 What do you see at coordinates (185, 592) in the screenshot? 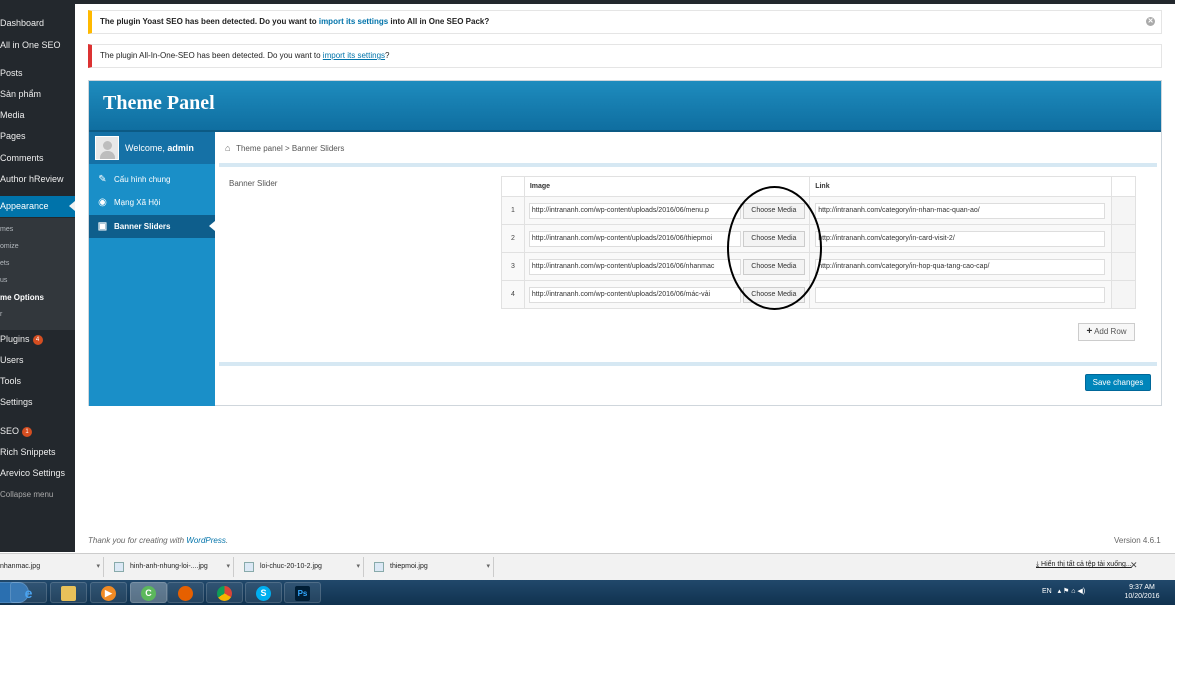
I see `firefox-icon` at bounding box center [185, 592].